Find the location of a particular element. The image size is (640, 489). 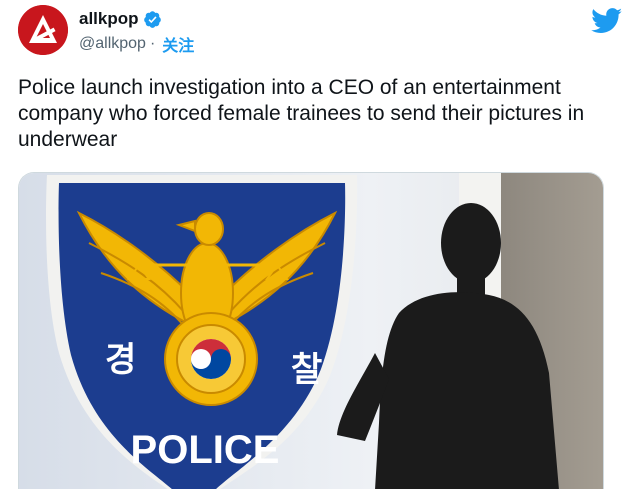

follow-button: 关注 is located at coordinates (178, 44).